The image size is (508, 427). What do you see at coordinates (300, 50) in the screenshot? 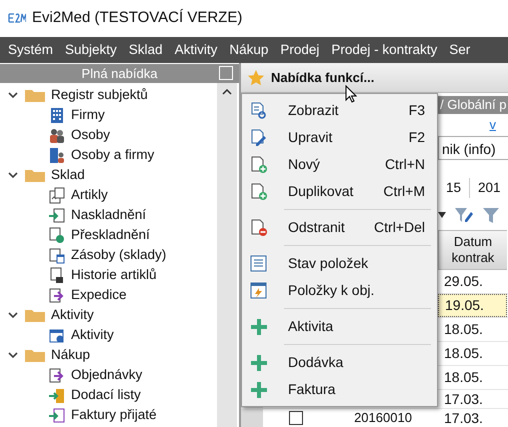
I see `menu-item: Prodej` at bounding box center [300, 50].